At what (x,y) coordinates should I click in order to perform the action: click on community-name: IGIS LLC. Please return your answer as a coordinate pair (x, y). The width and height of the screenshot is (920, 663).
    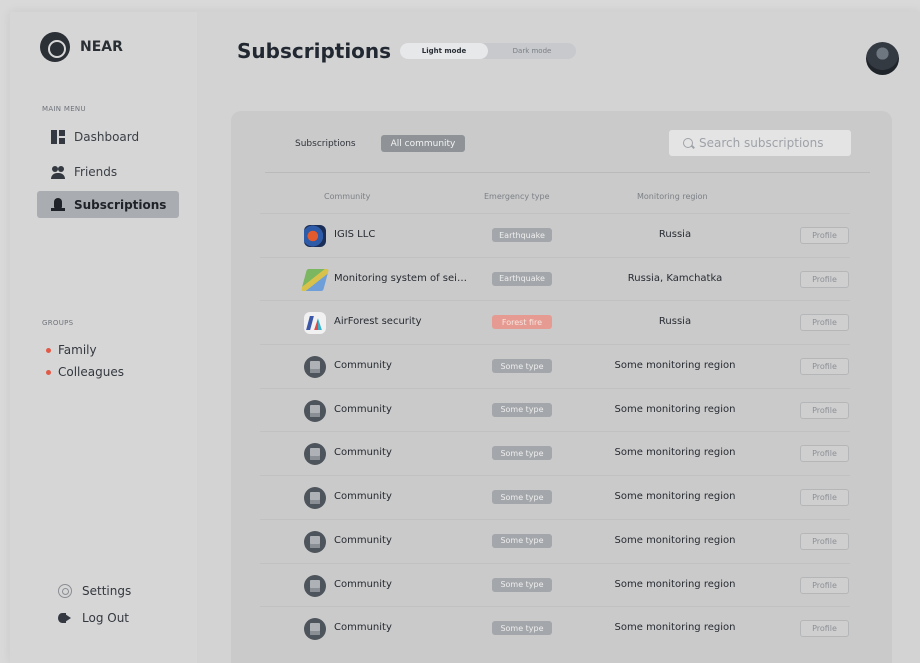
    Looking at the image, I should click on (354, 234).